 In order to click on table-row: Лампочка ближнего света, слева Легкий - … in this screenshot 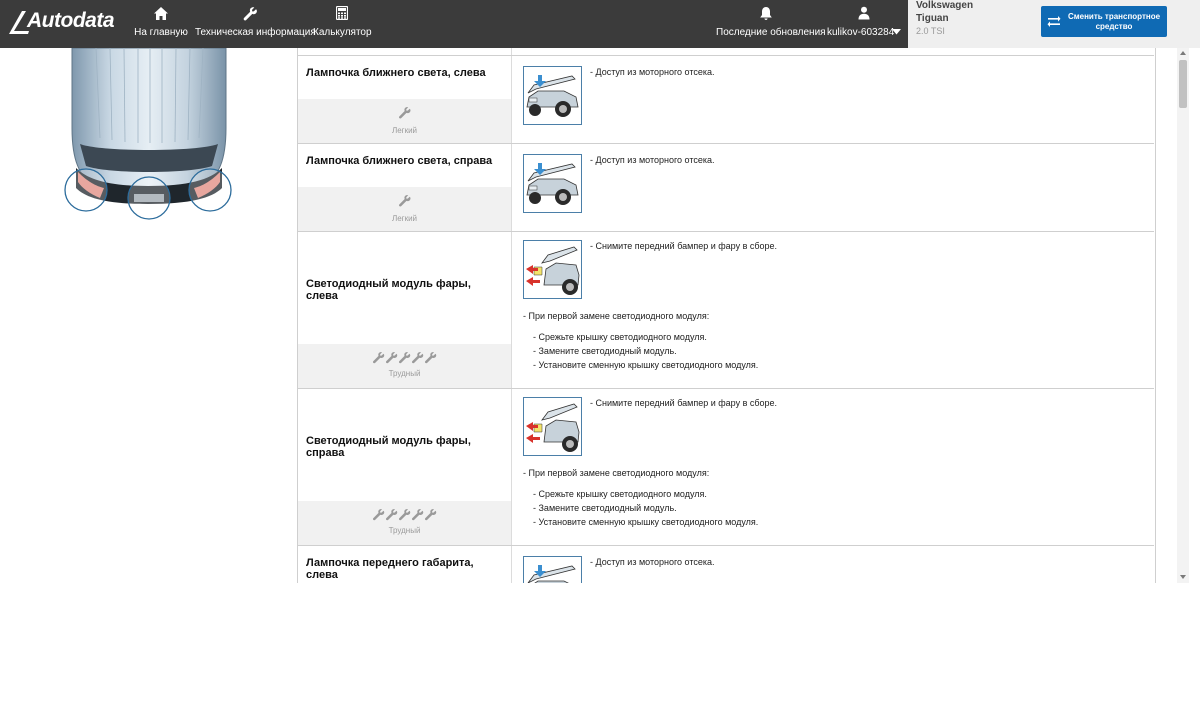, I will do `click(726, 100)`.